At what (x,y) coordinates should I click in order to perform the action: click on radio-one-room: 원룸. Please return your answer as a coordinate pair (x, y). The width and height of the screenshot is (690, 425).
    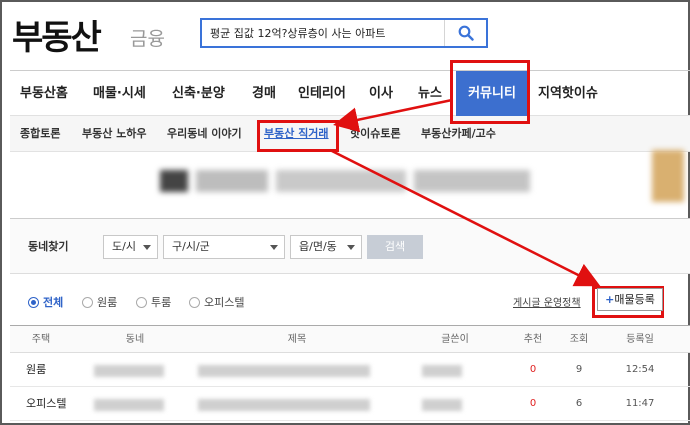
    Looking at the image, I should click on (99, 302).